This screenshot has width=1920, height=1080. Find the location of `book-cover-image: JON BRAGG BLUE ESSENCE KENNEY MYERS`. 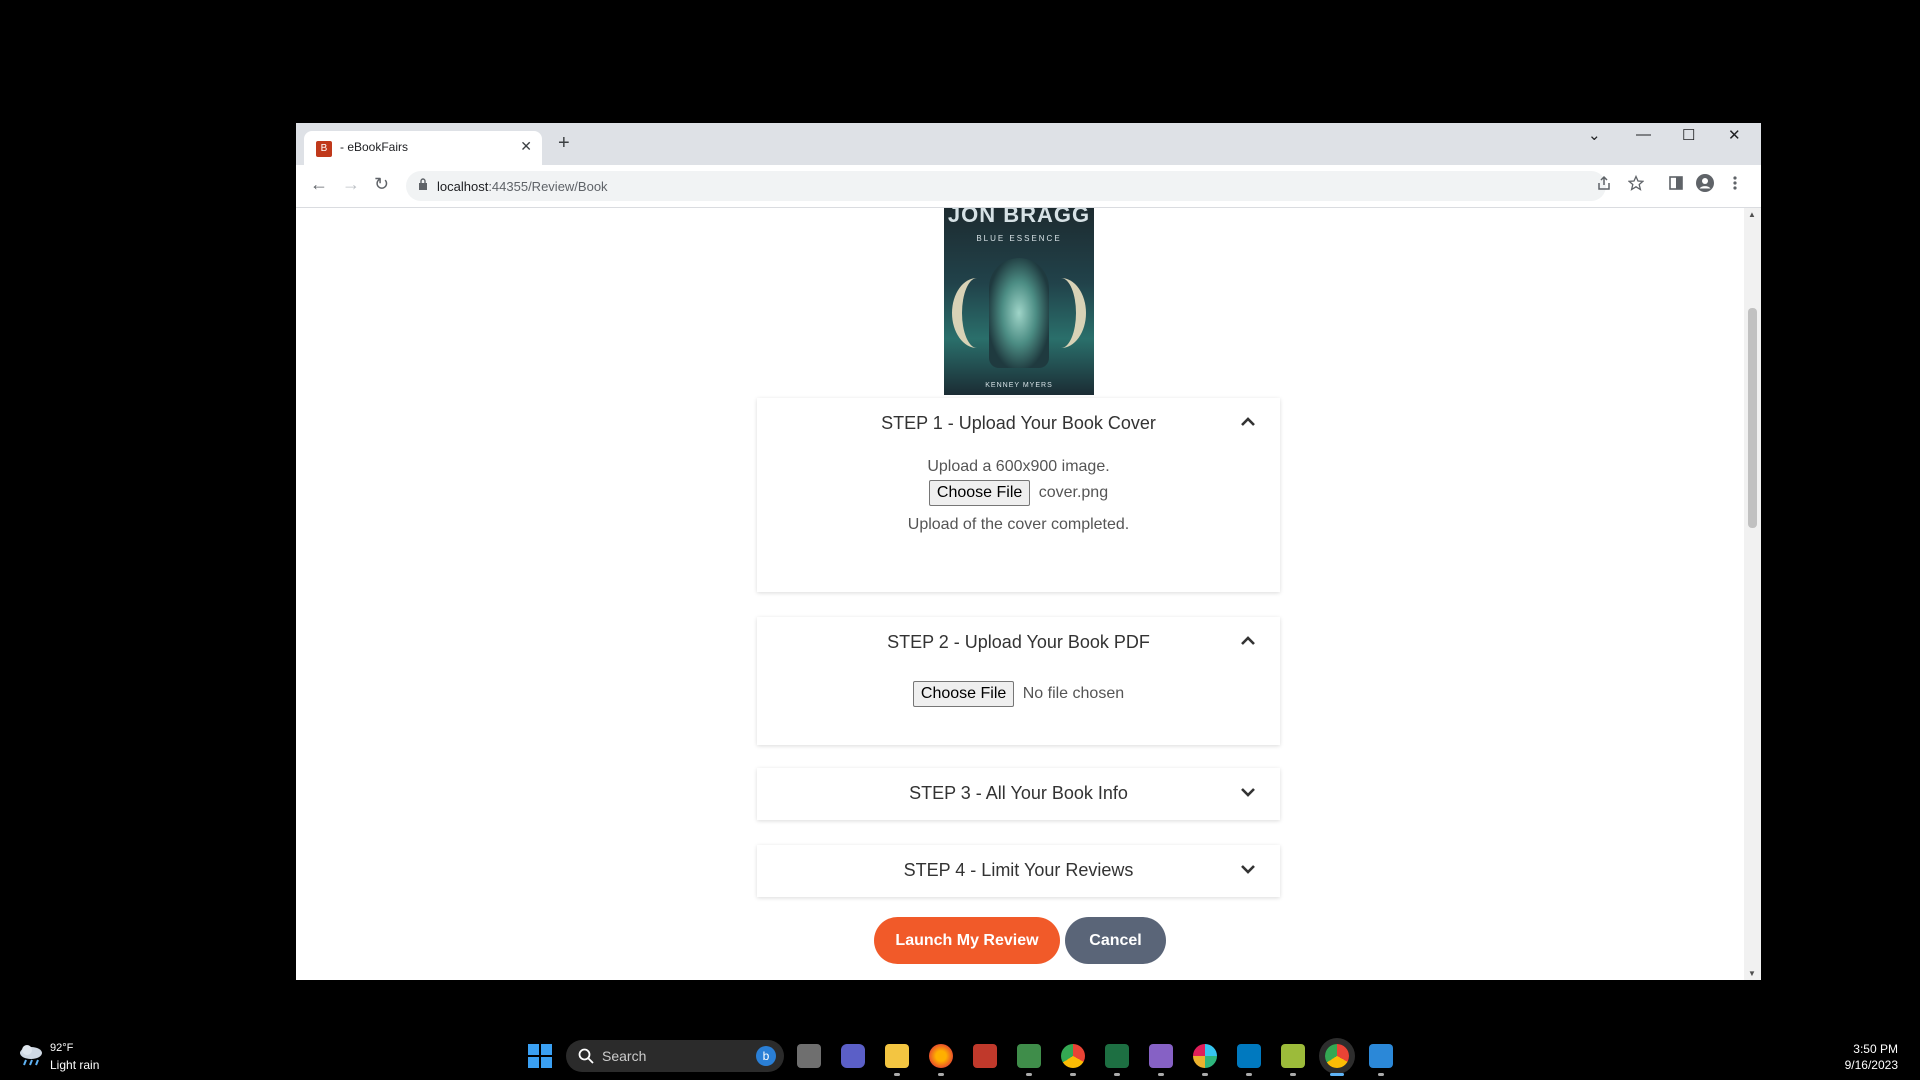

book-cover-image: JON BRAGG BLUE ESSENCE KENNEY MYERS is located at coordinates (1019, 301).